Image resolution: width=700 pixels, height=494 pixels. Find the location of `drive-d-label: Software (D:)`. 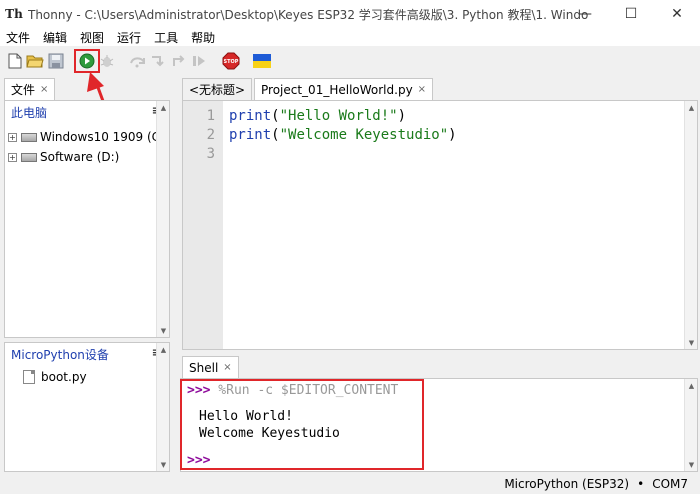

drive-d-label: Software (D:) is located at coordinates (80, 157).